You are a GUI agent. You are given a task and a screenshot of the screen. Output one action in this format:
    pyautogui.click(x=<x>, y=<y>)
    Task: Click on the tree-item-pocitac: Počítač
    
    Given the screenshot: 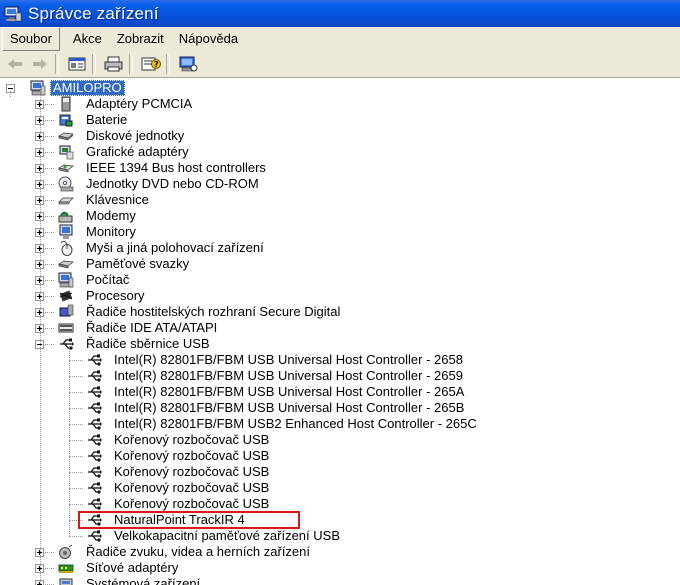 What is the action you would take?
    pyautogui.click(x=107, y=280)
    